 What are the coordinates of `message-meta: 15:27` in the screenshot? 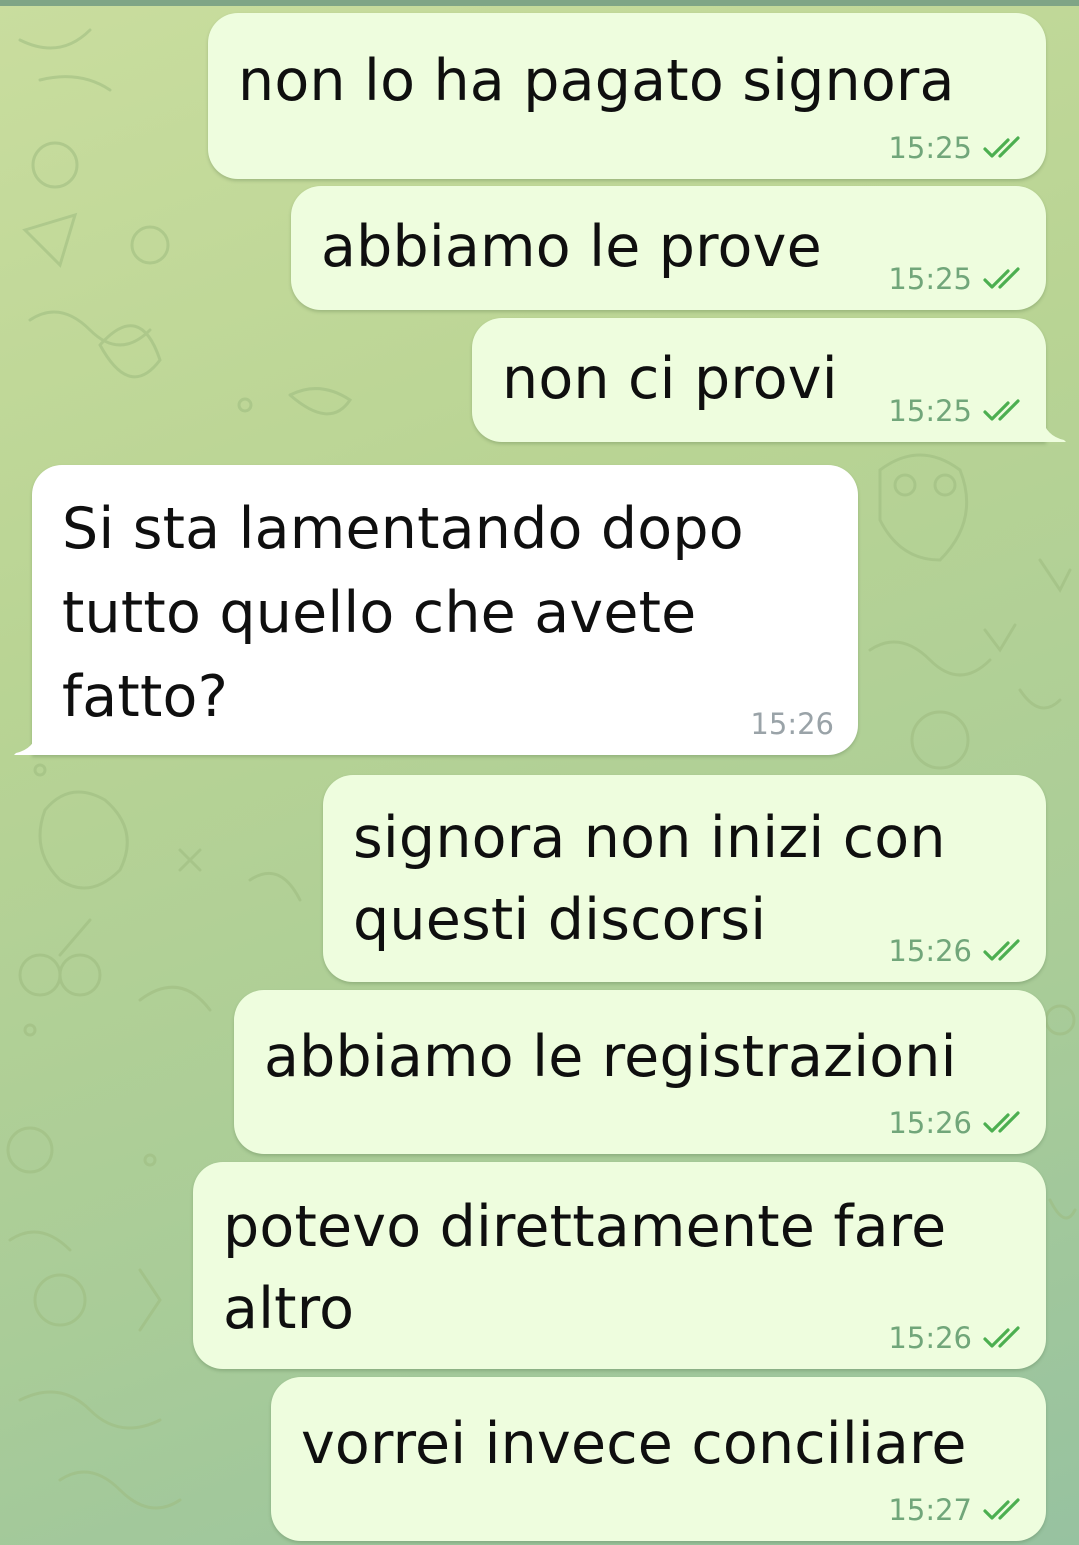 It's located at (957, 1510).